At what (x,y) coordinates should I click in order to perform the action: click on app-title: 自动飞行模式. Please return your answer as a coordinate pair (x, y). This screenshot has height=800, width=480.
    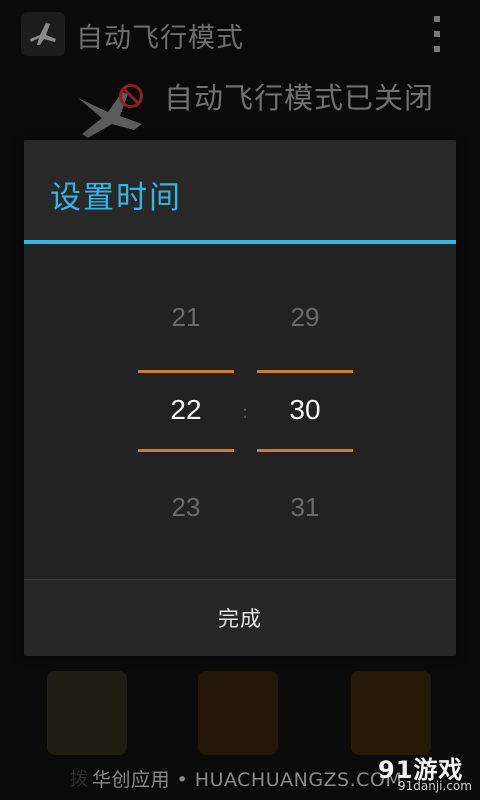
    Looking at the image, I should click on (160, 38).